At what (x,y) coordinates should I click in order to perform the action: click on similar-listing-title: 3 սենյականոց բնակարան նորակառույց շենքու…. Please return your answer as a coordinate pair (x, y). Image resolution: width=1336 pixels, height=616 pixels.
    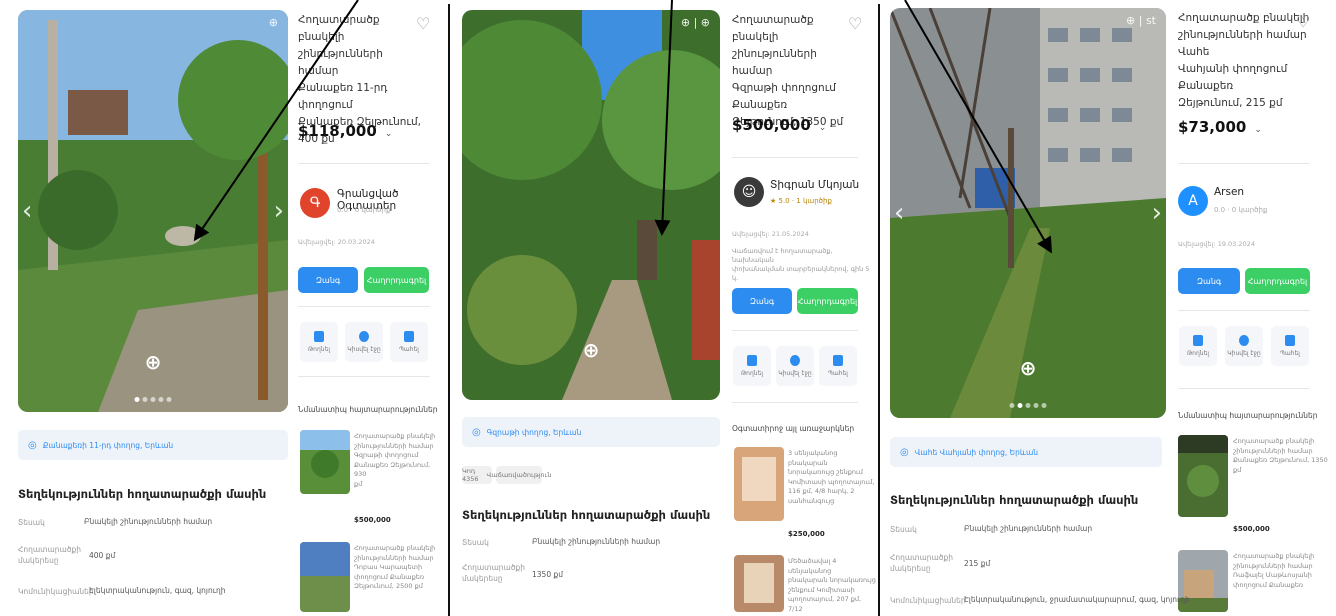
    Looking at the image, I should click on (832, 477).